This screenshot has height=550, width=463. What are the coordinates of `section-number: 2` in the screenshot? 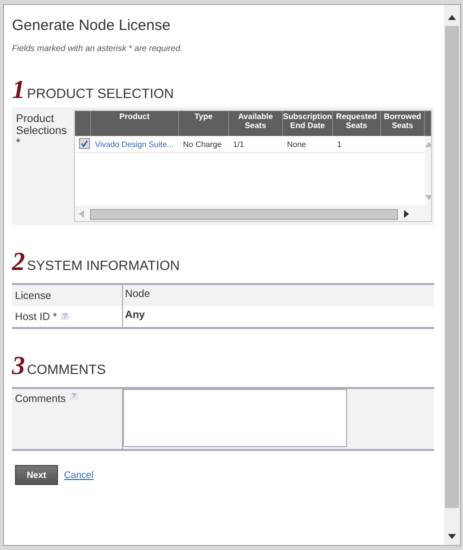 It's located at (18, 262).